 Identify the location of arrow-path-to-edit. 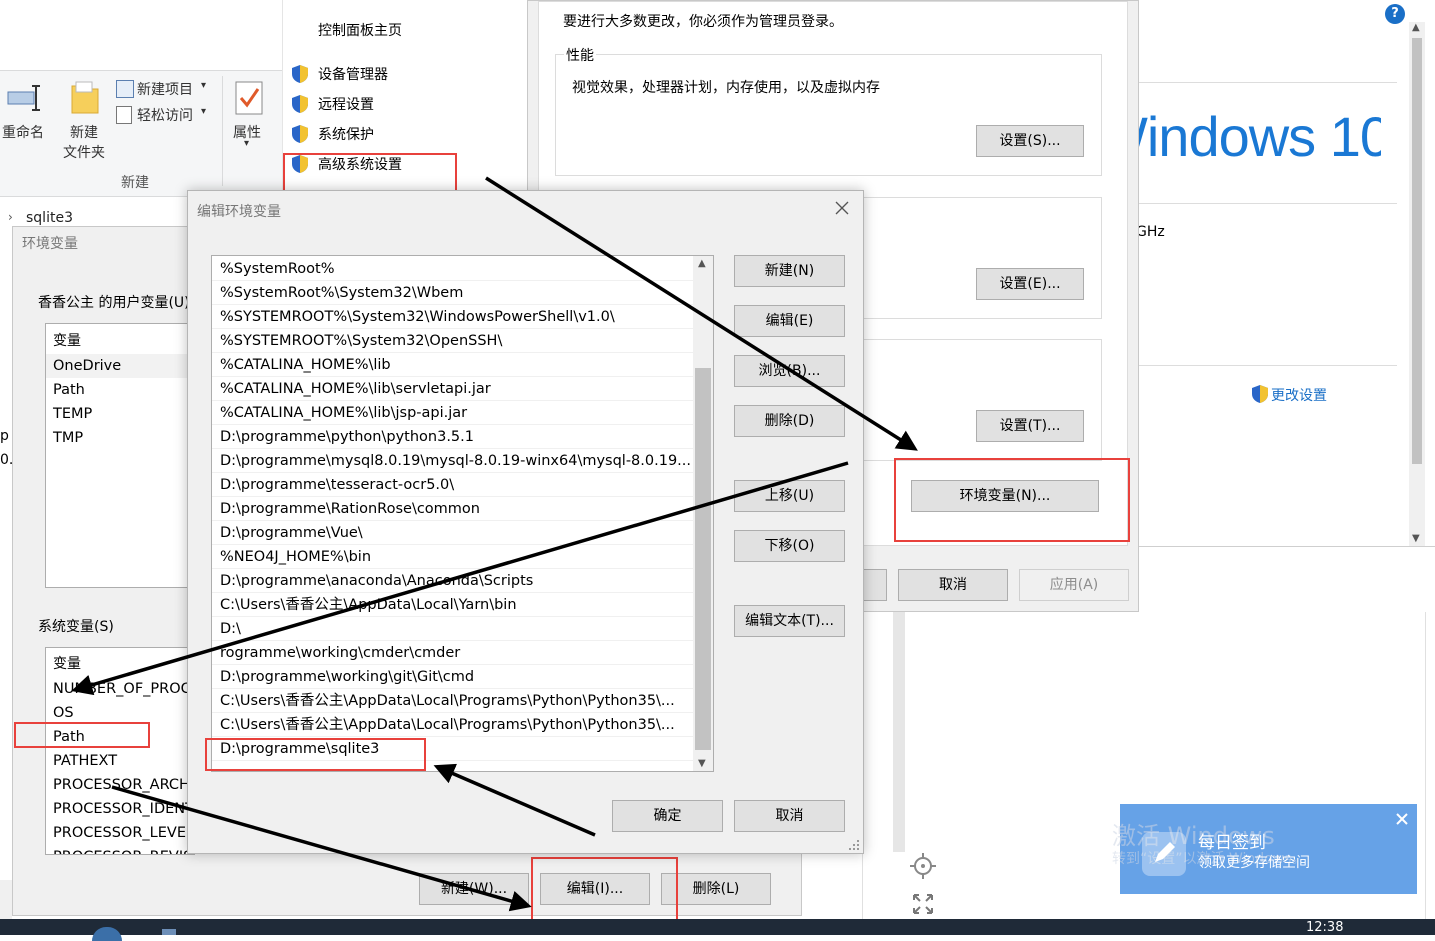
(321, 848).